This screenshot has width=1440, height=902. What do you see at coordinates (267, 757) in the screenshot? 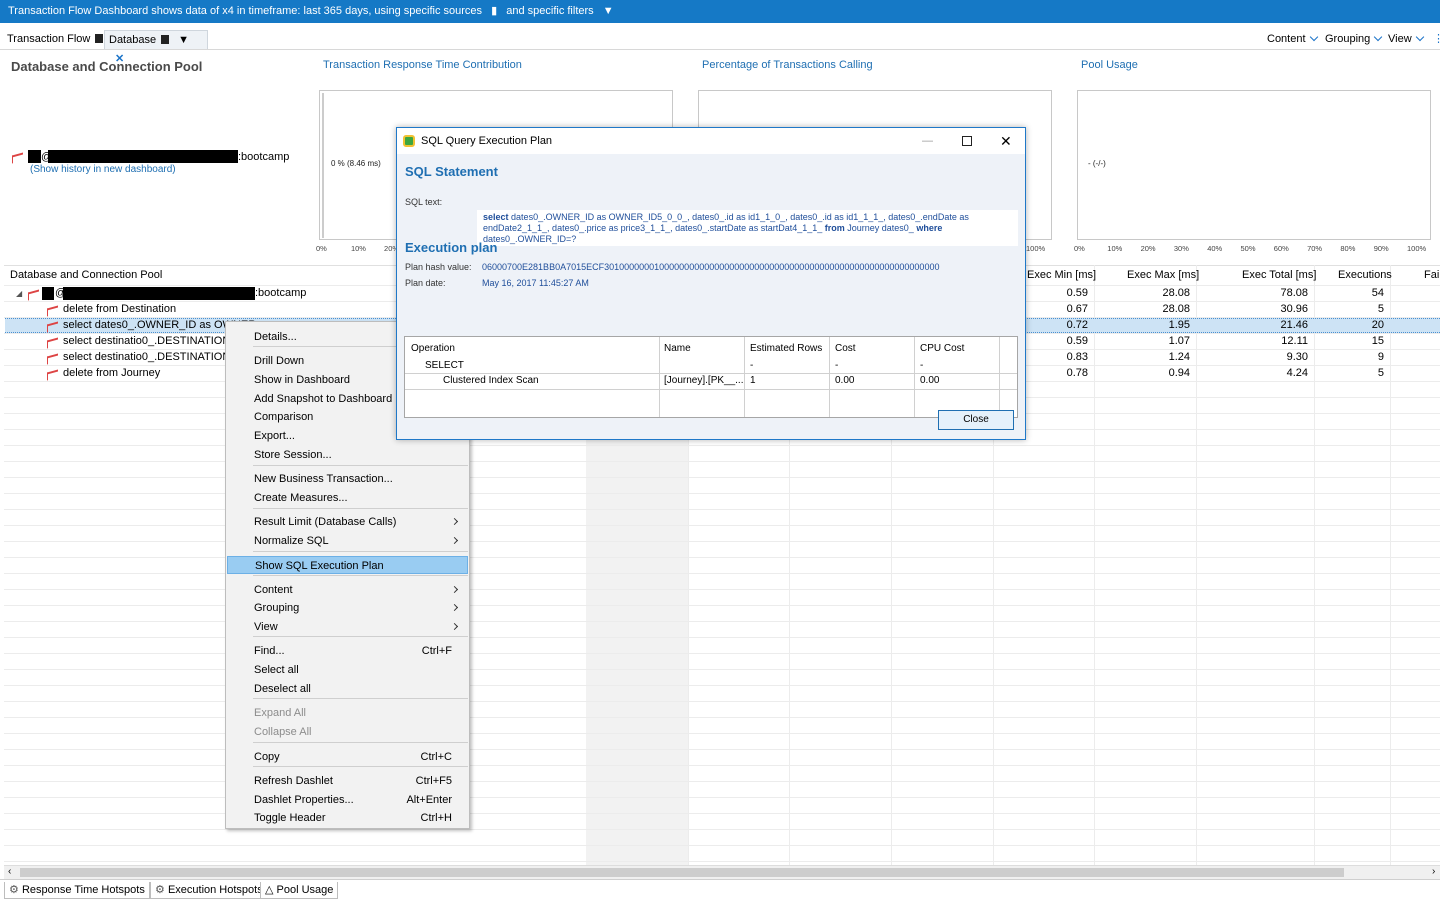
I see `menu-item-label: Copy` at bounding box center [267, 757].